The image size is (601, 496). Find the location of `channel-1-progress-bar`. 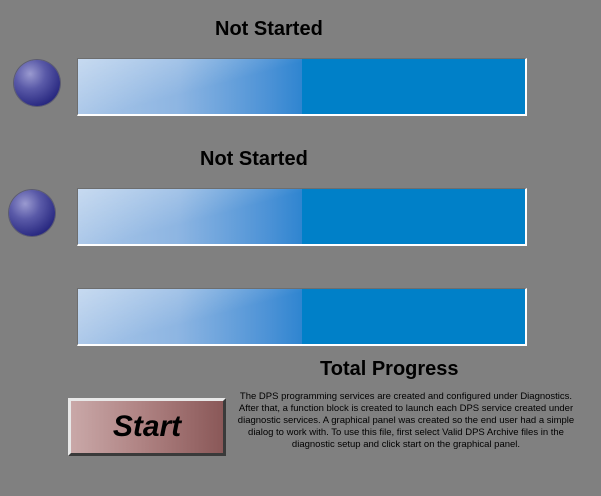

channel-1-progress-bar is located at coordinates (302, 87).